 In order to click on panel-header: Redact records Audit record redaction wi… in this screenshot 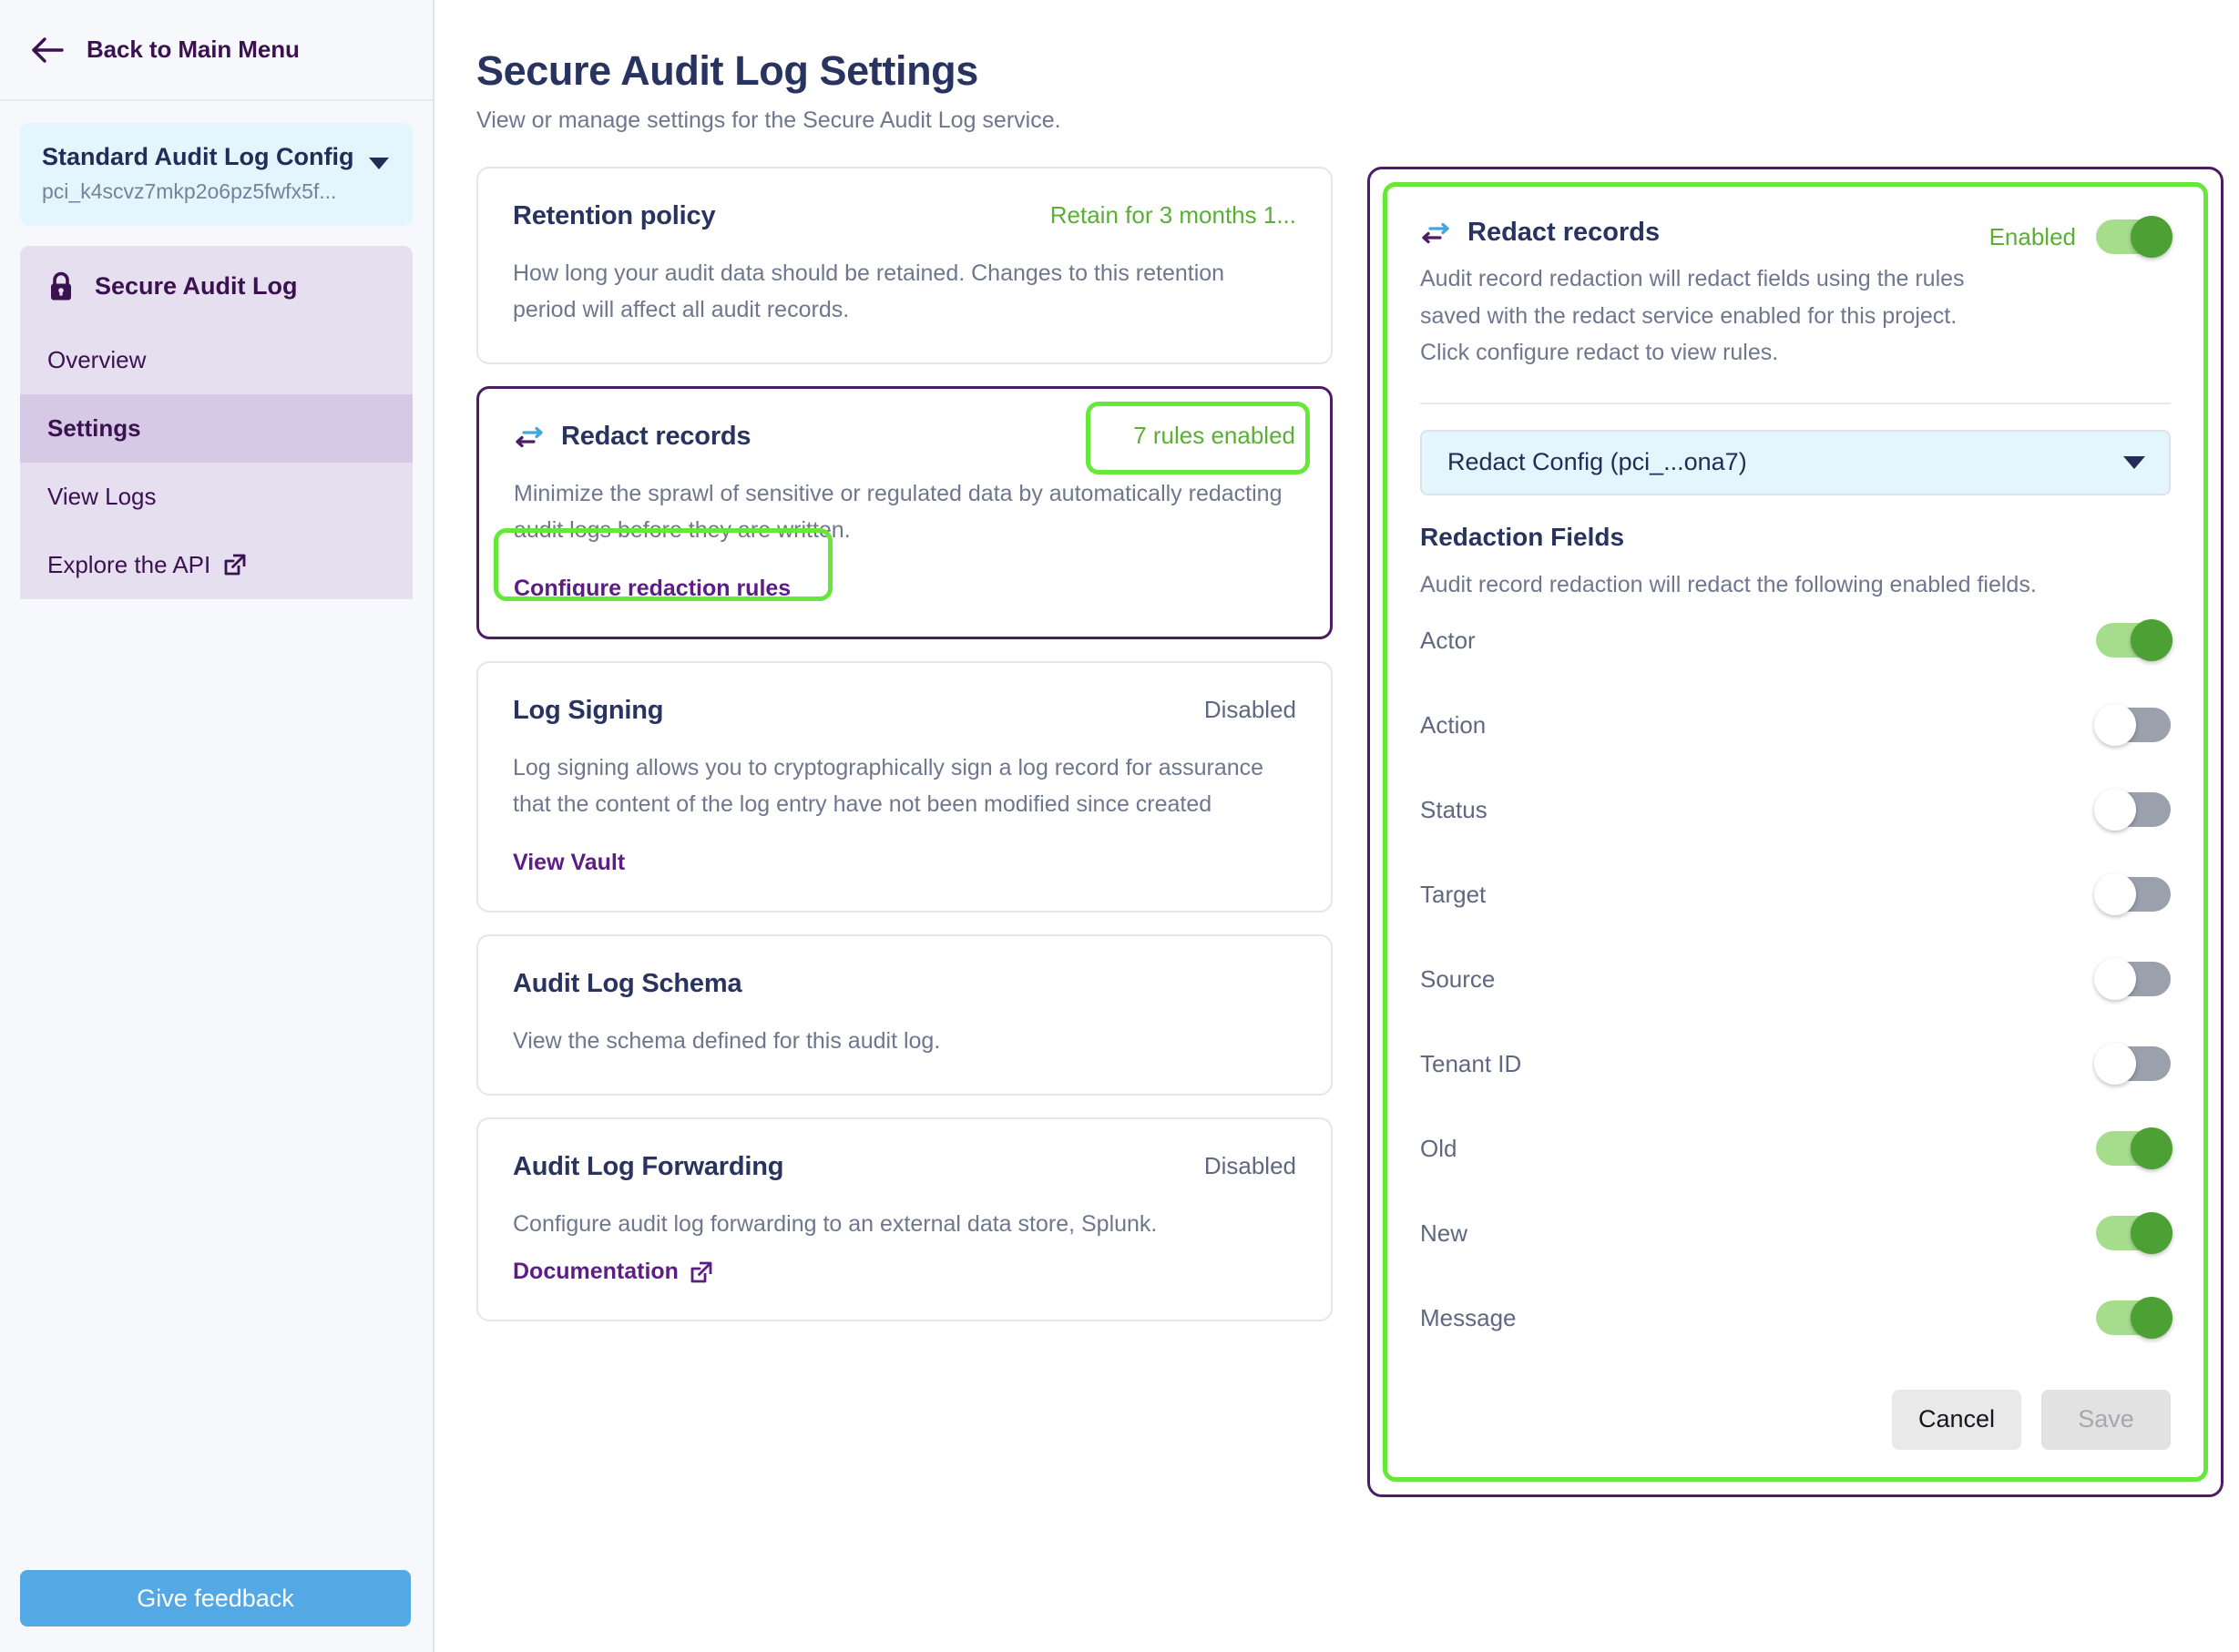, I will do `click(1796, 294)`.